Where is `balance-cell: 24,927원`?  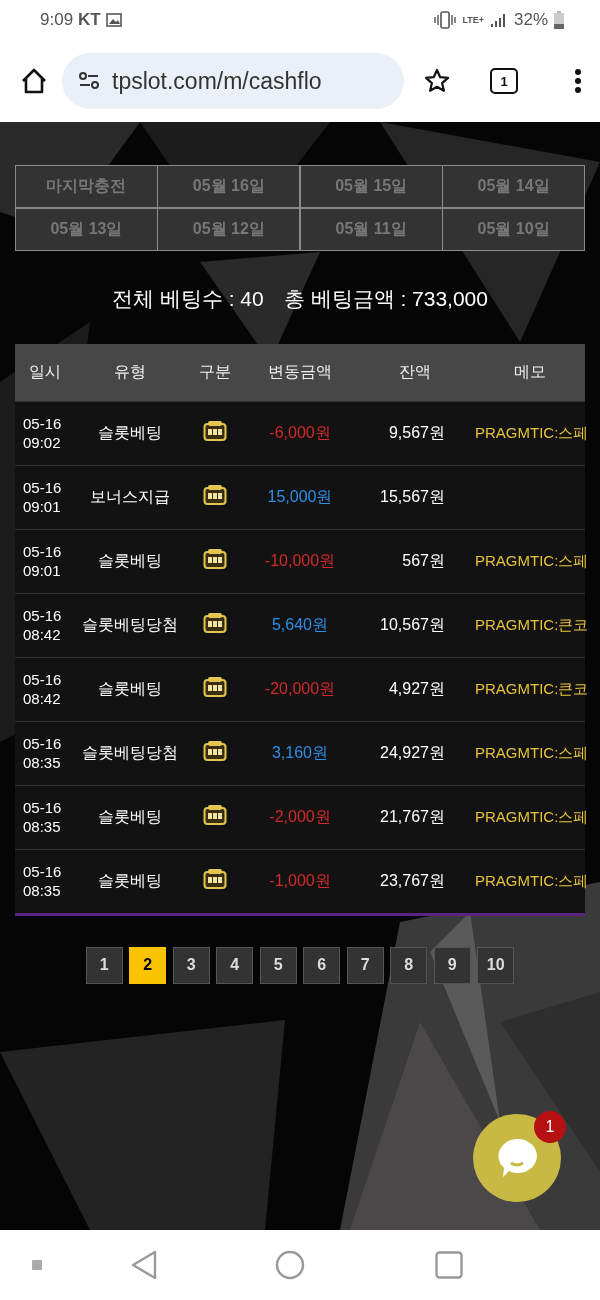 balance-cell: 24,927원 is located at coordinates (415, 753).